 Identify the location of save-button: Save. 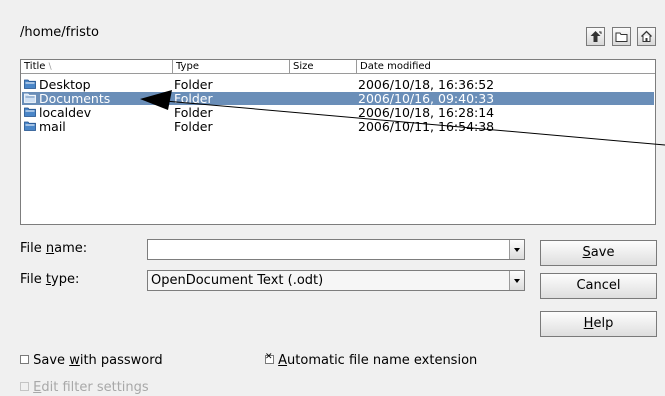
(598, 253).